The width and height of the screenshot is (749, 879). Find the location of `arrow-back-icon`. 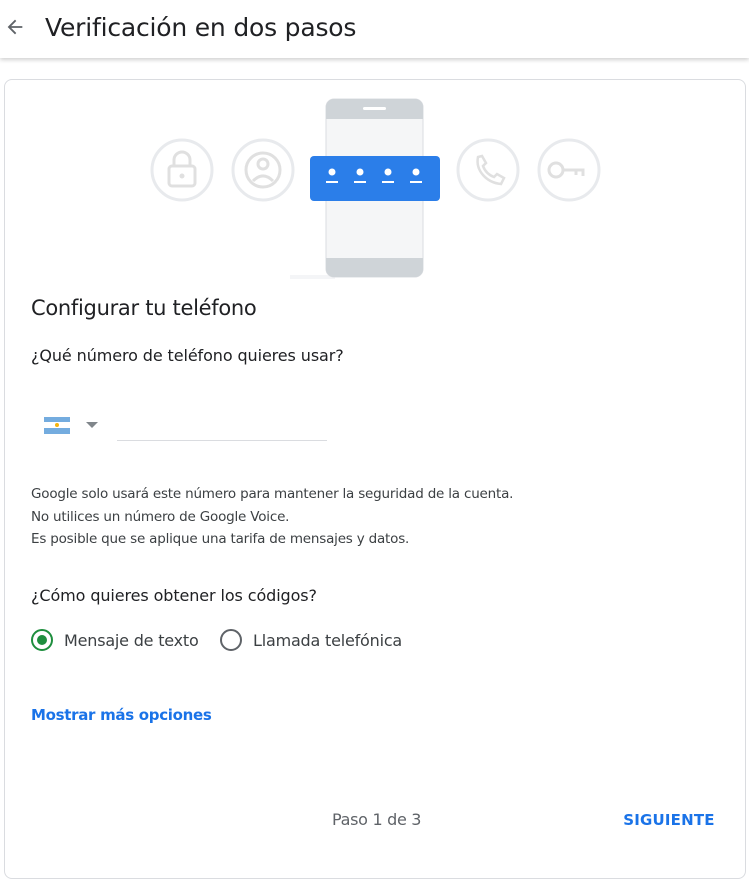

arrow-back-icon is located at coordinates (15, 27).